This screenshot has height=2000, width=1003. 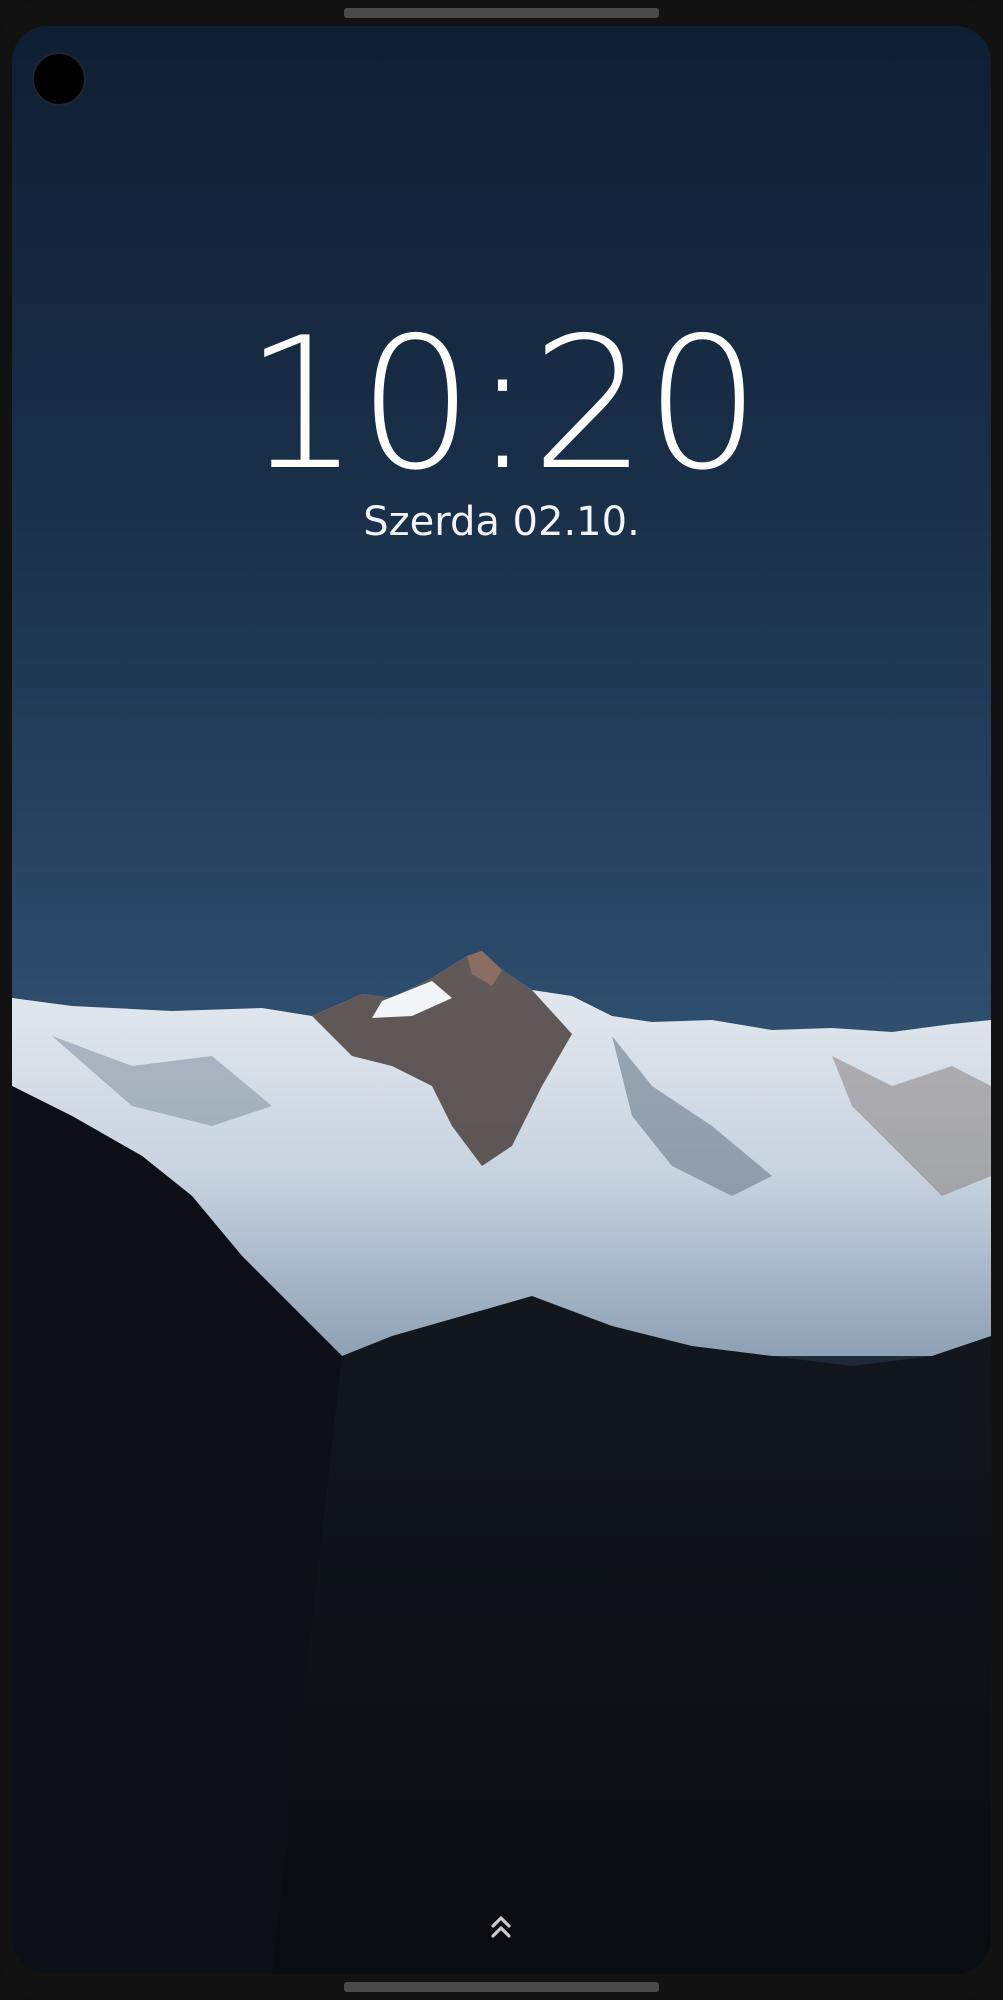 What do you see at coordinates (501, 1987) in the screenshot?
I see `bottom-speaker-grille` at bounding box center [501, 1987].